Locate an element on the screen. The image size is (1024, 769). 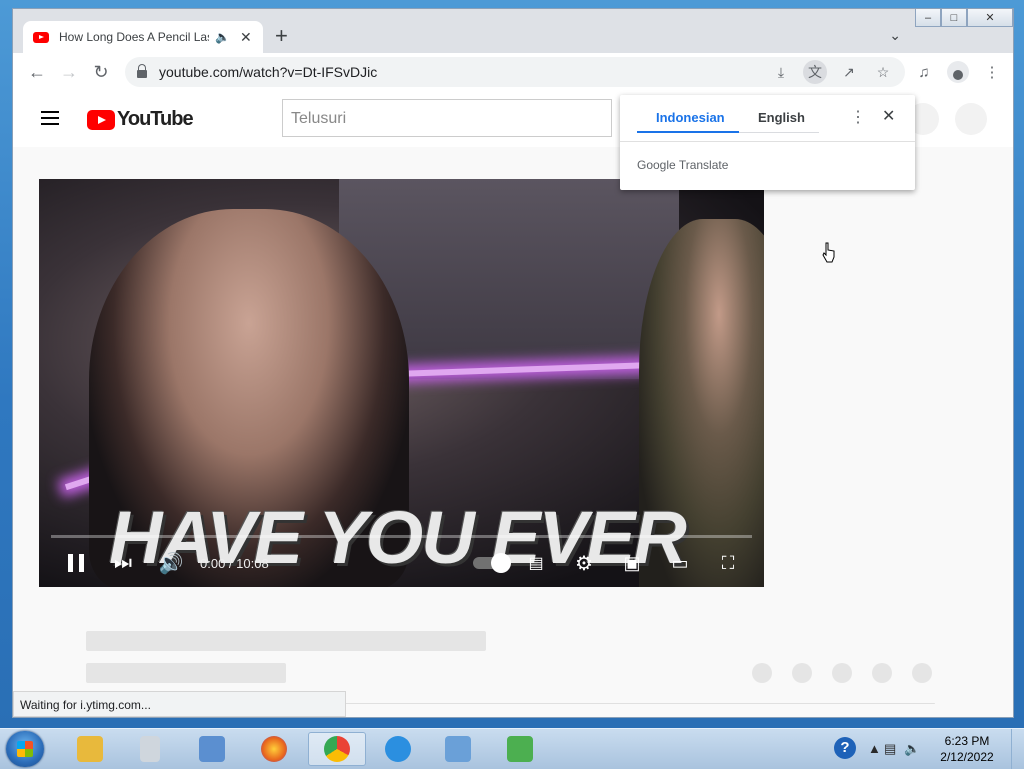
translate-icon: 文 is located at coordinates (815, 72).